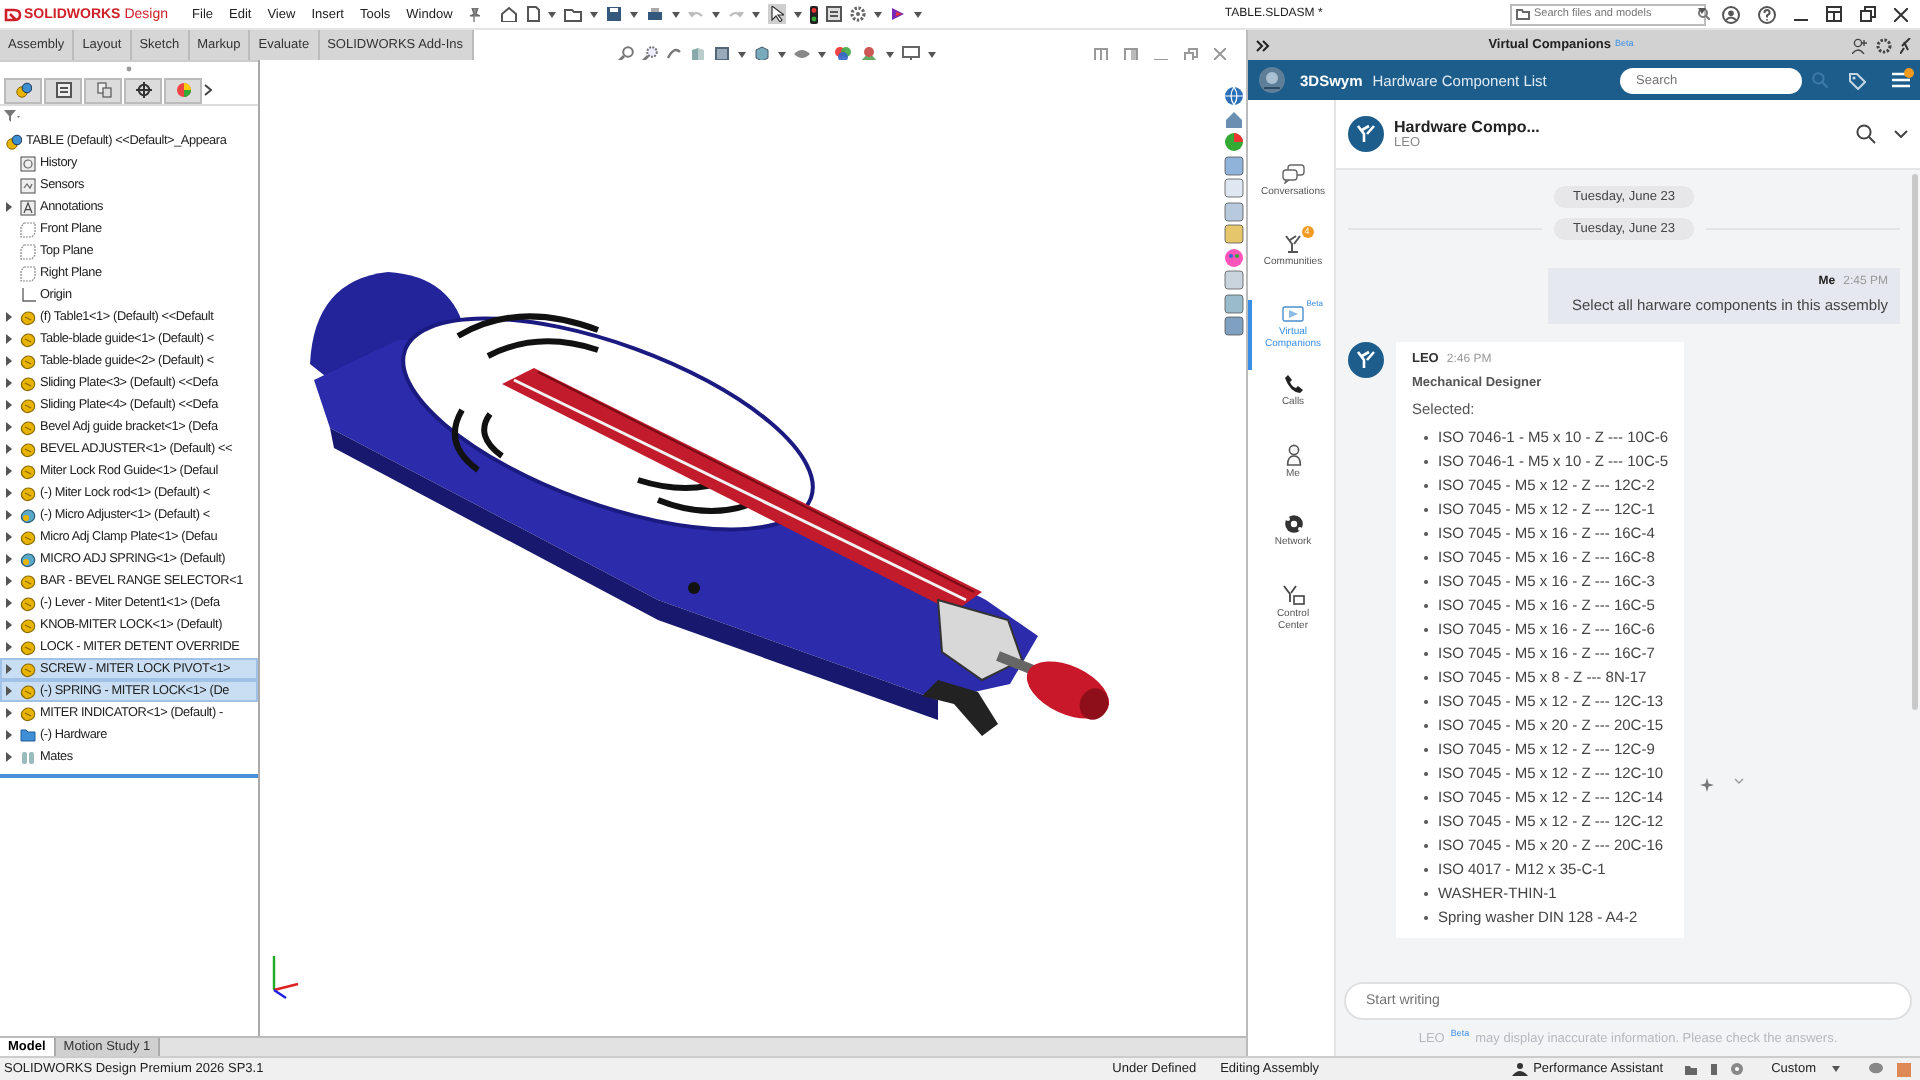 This screenshot has height=1080, width=1920. Describe the element at coordinates (1233, 257) in the screenshot. I see `palette-icon` at that location.